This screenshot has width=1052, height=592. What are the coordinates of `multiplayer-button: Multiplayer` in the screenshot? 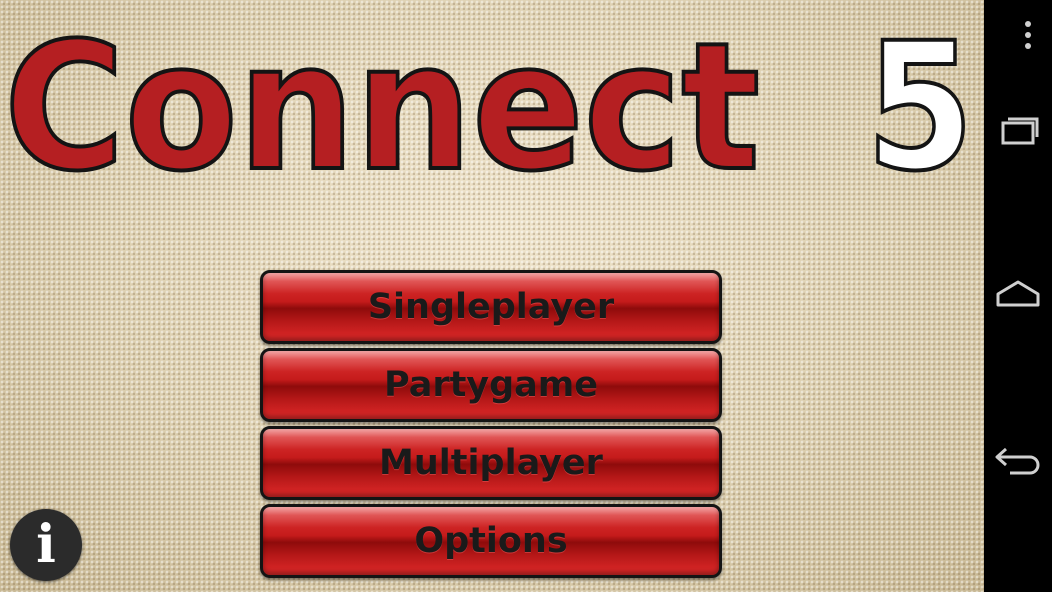 It's located at (491, 463).